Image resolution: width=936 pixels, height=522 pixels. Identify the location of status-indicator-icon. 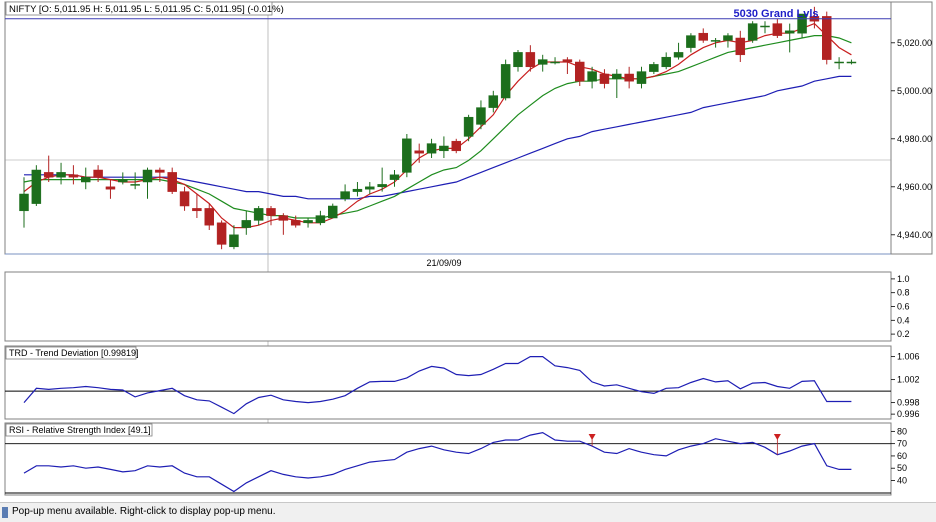
(5, 512).